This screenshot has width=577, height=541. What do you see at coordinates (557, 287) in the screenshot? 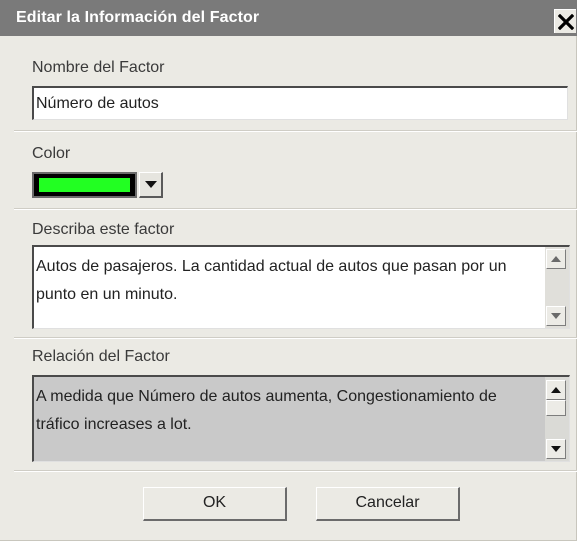
I see `description-scrollbar` at bounding box center [557, 287].